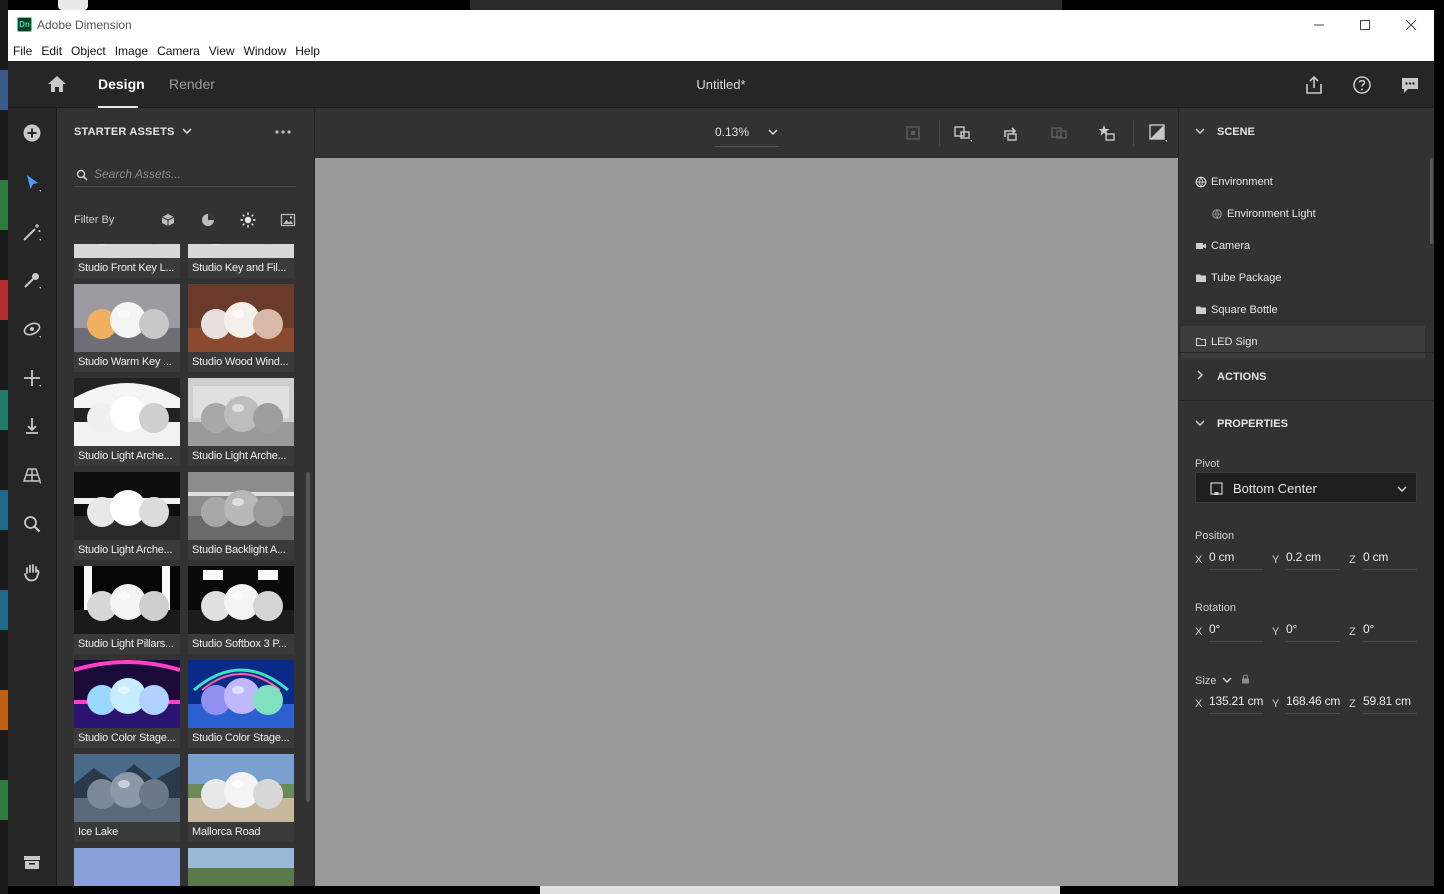  I want to click on position-x-field: 0 cm, so click(1236, 560).